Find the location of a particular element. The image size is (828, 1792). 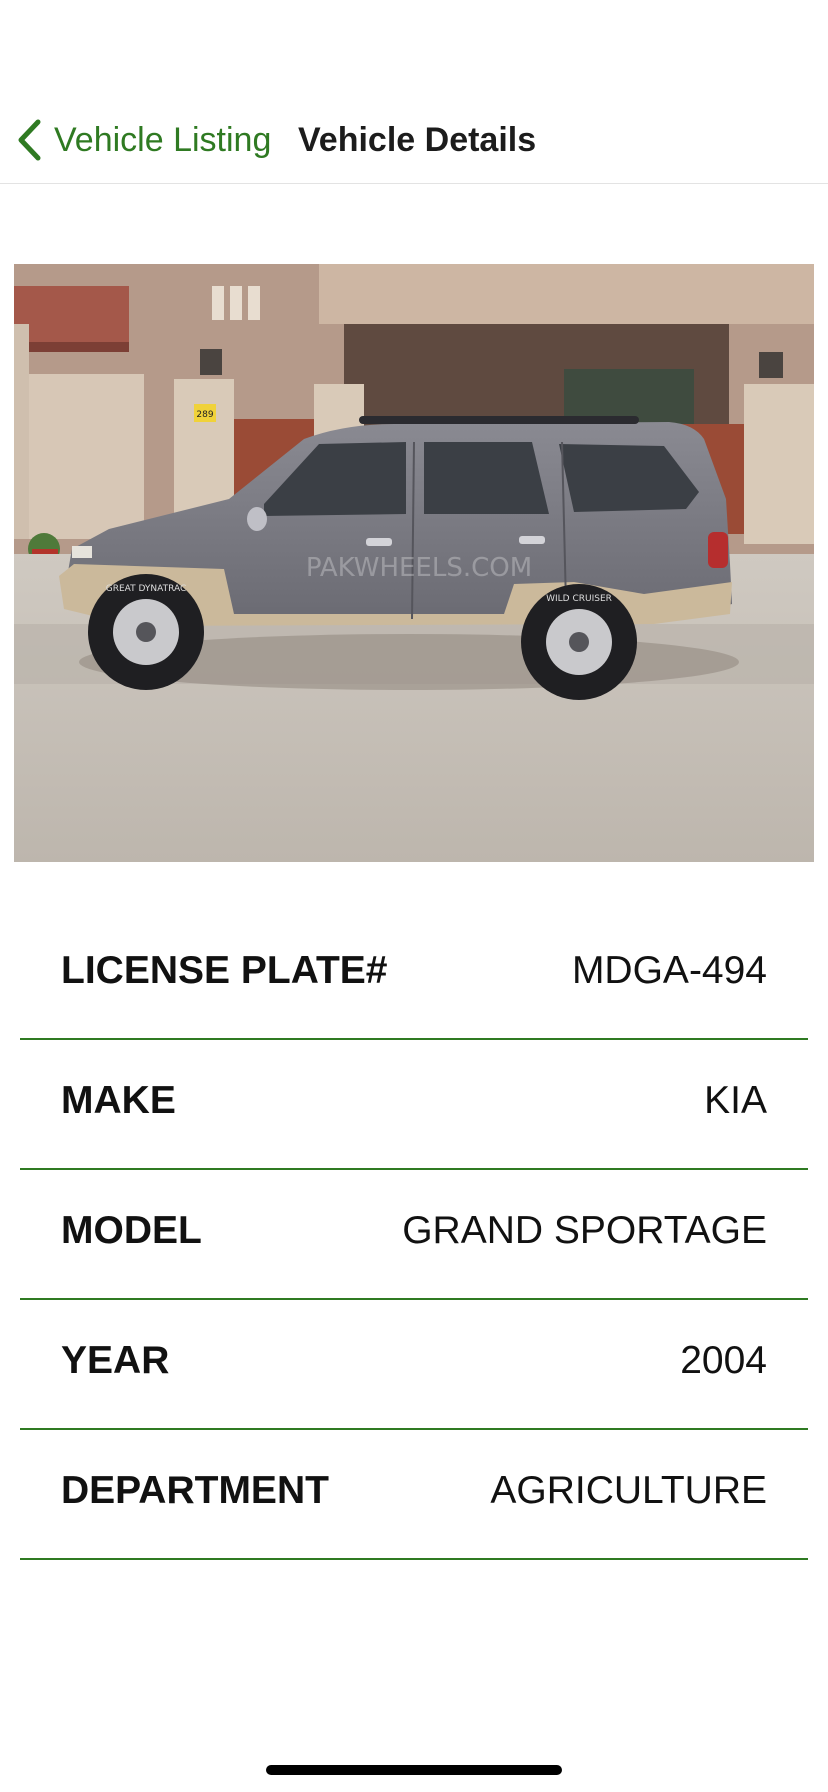

home-indicator is located at coordinates (414, 1770).